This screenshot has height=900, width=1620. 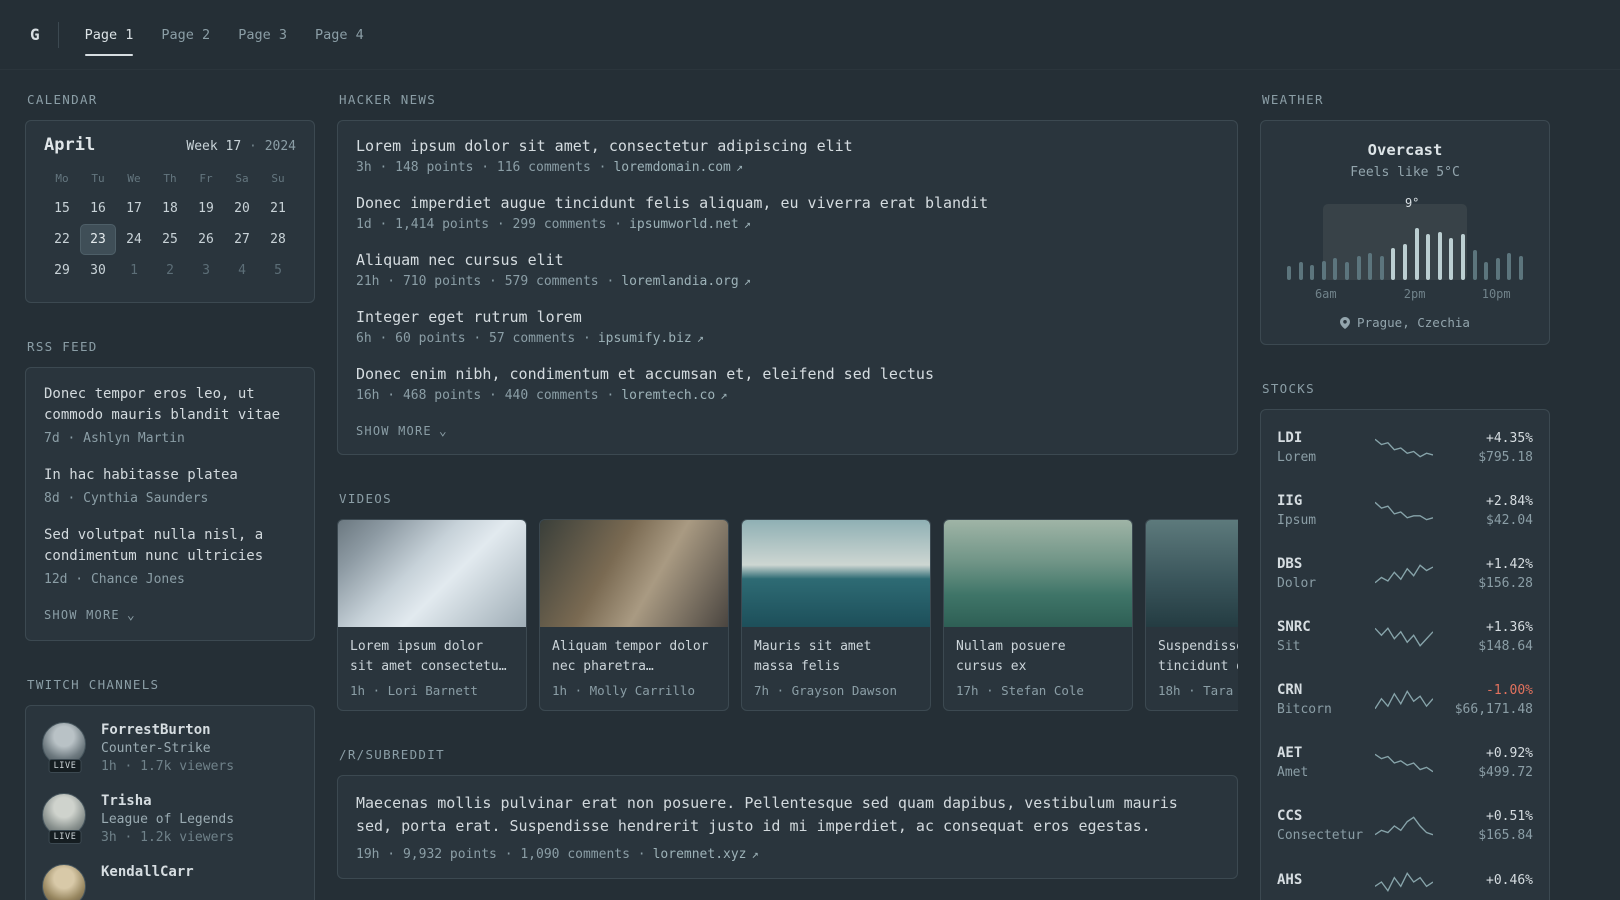 What do you see at coordinates (1405, 238) in the screenshot?
I see `weather-chart: 9°` at bounding box center [1405, 238].